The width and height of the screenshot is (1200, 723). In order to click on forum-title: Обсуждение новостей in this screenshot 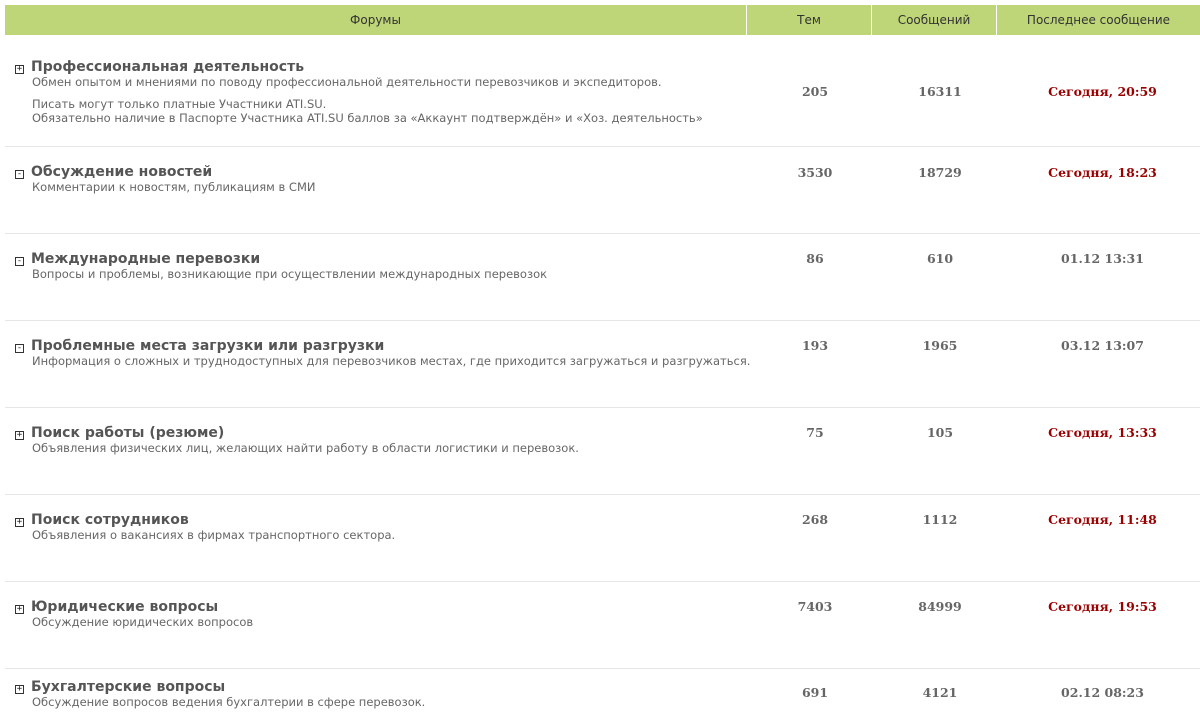, I will do `click(393, 172)`.